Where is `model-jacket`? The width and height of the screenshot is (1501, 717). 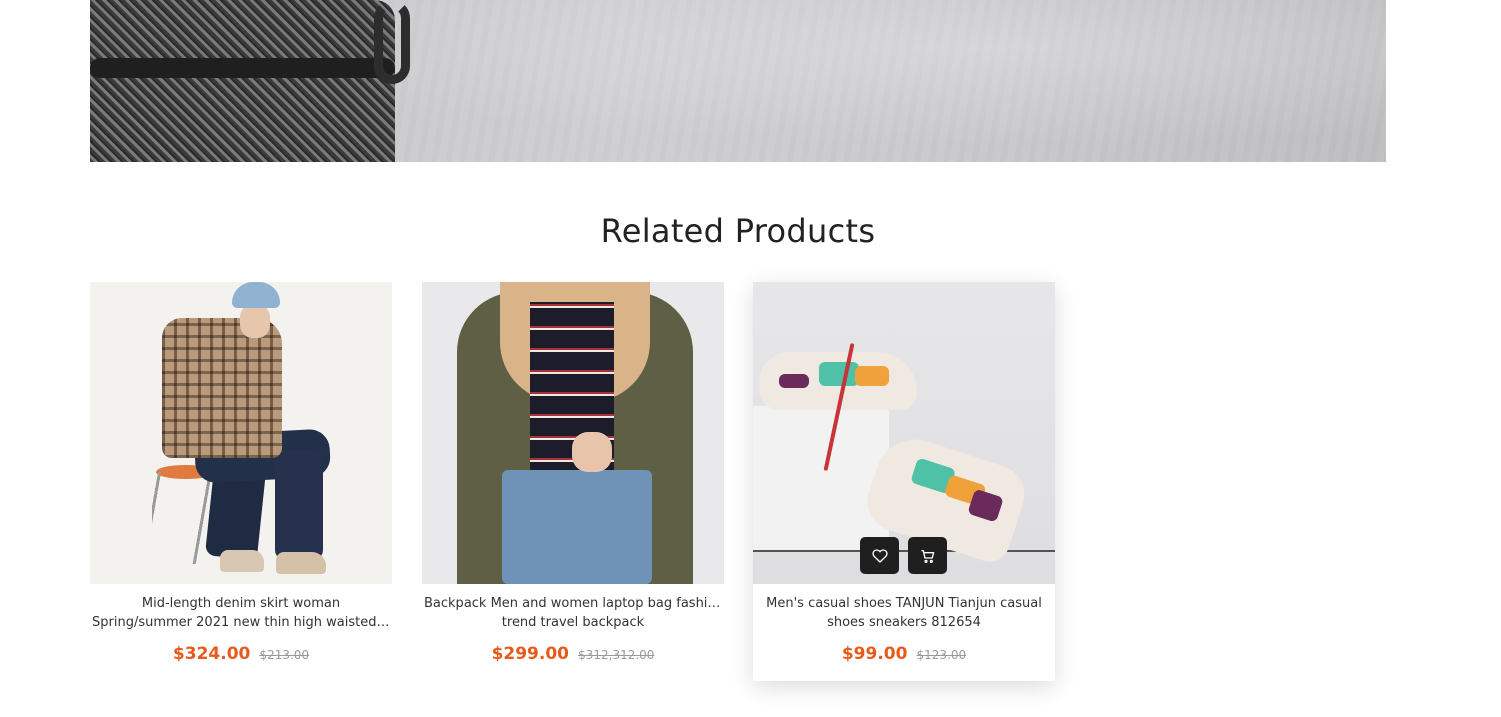 model-jacket is located at coordinates (222, 388).